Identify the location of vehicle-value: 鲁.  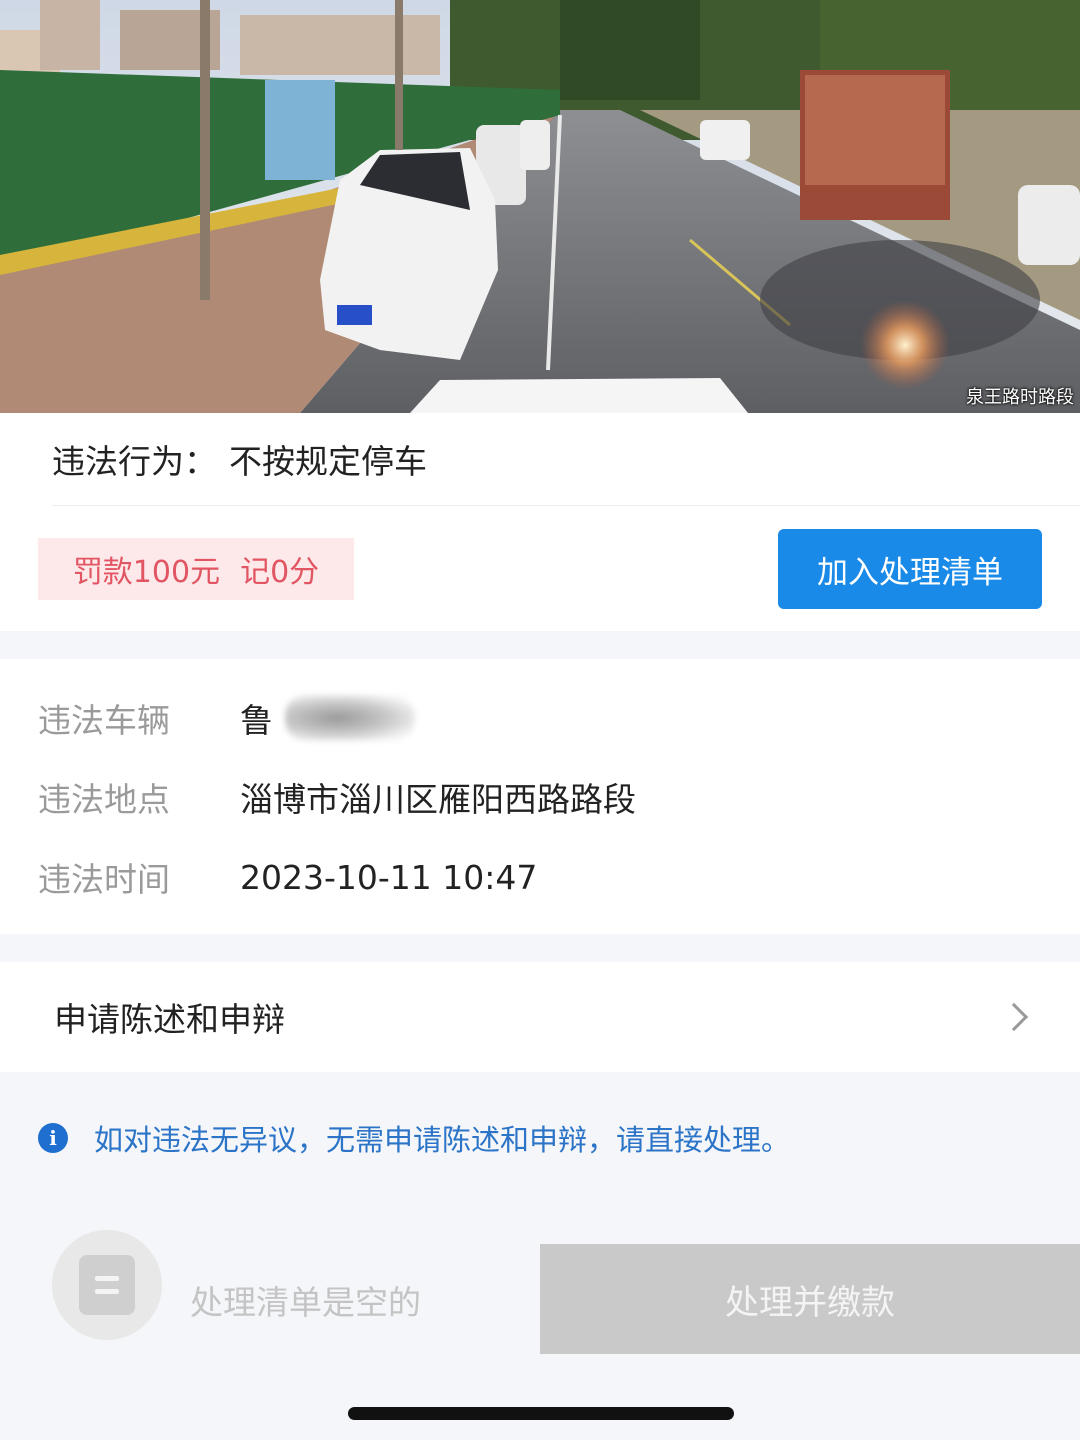
(327, 718).